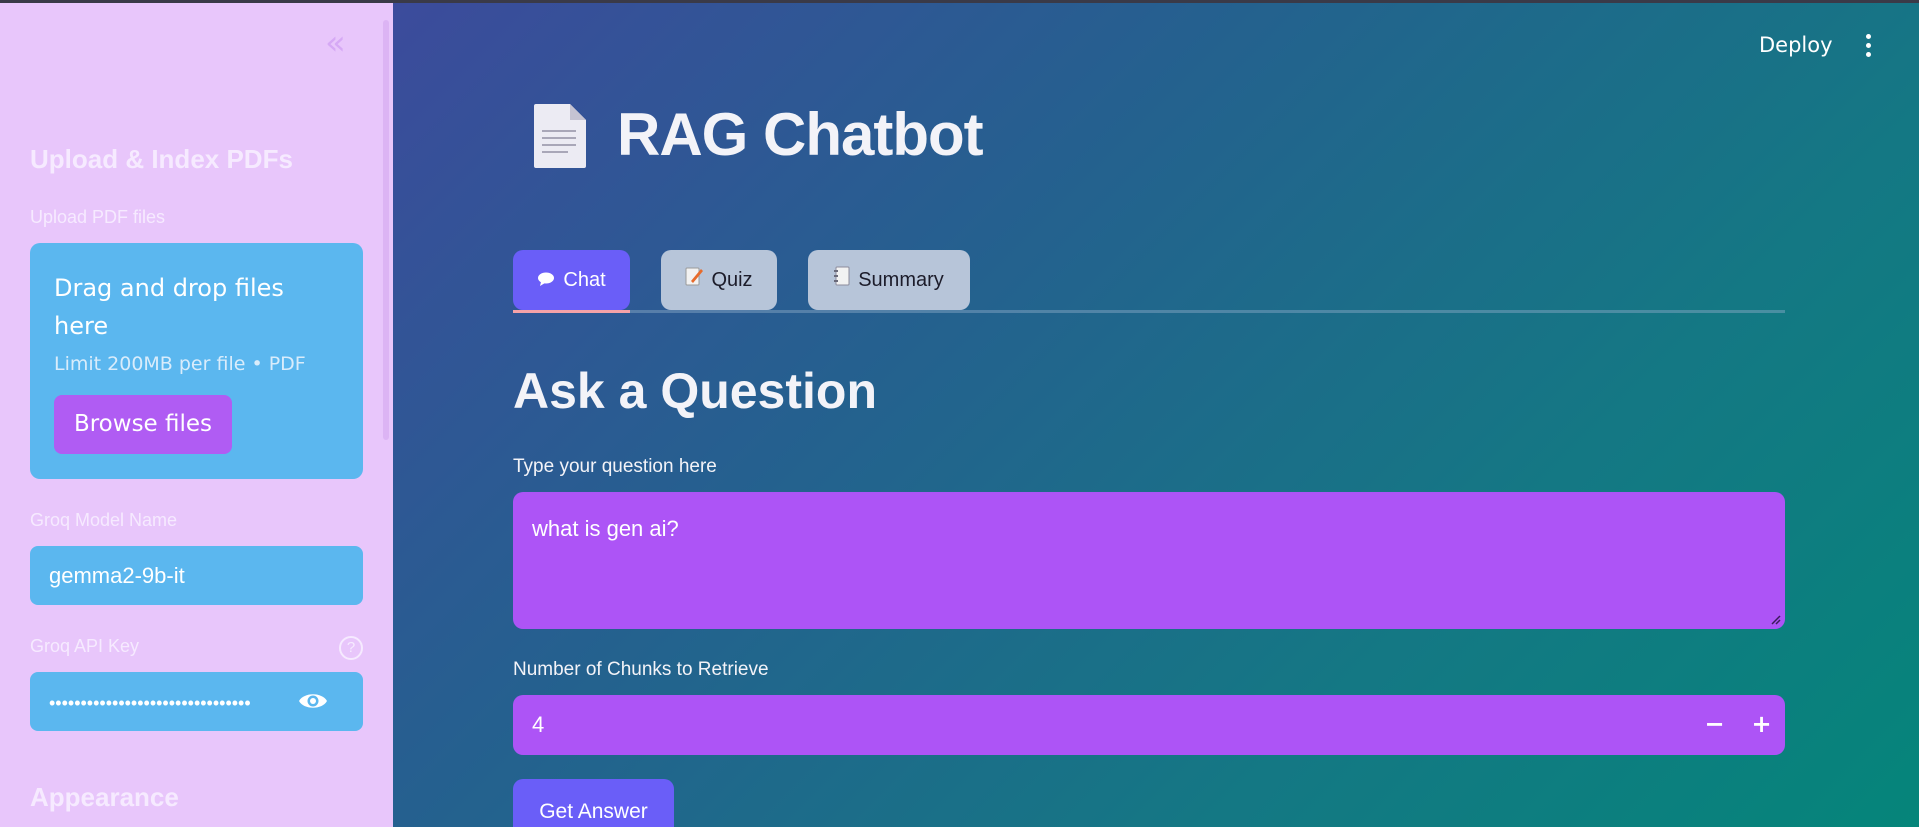 The height and width of the screenshot is (827, 1919). I want to click on tab-chat-label: Chat, so click(584, 280).